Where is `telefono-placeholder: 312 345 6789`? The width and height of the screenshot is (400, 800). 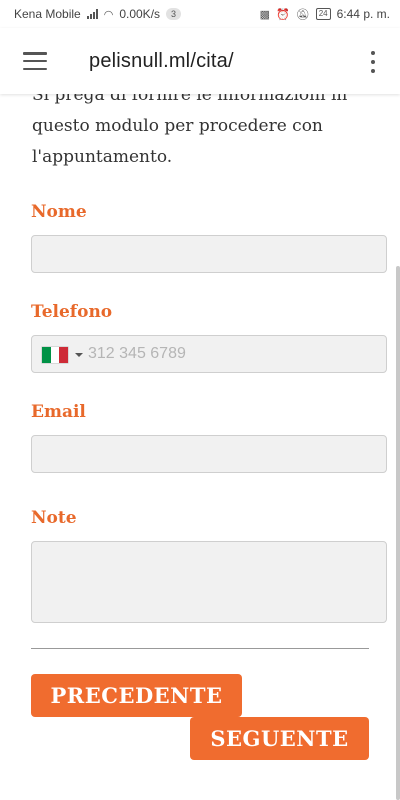 telefono-placeholder: 312 345 6789 is located at coordinates (137, 353).